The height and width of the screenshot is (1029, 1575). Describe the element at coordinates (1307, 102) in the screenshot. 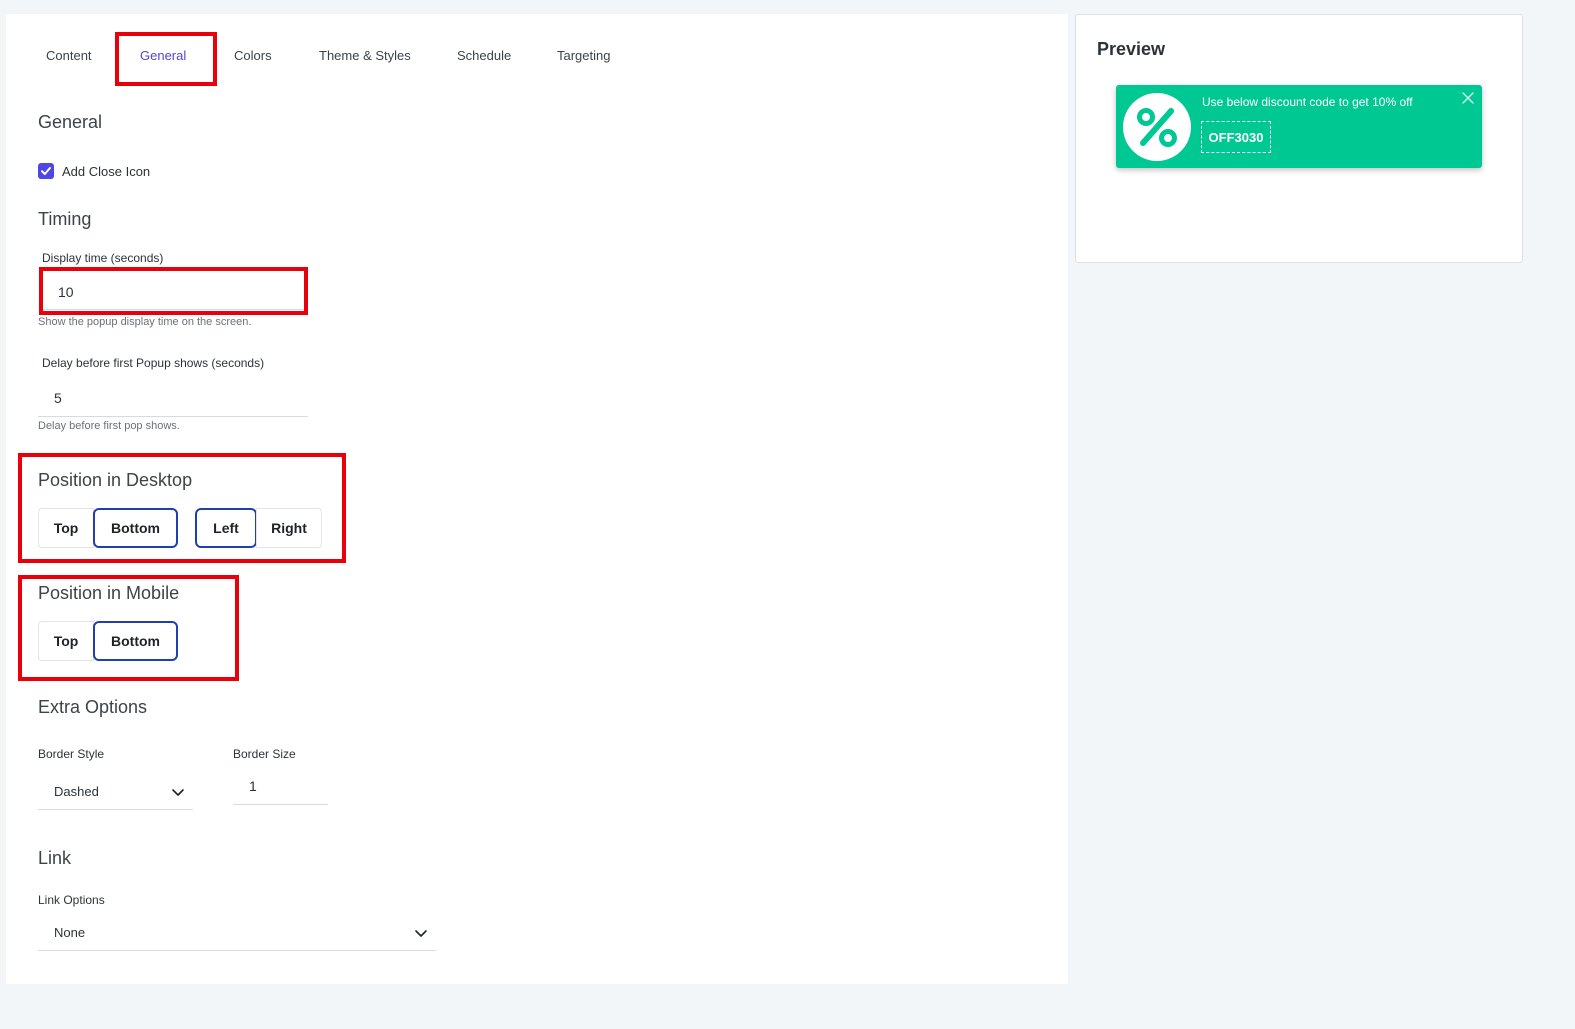

I see `popup-message: Use below discount code to get 10% off` at that location.